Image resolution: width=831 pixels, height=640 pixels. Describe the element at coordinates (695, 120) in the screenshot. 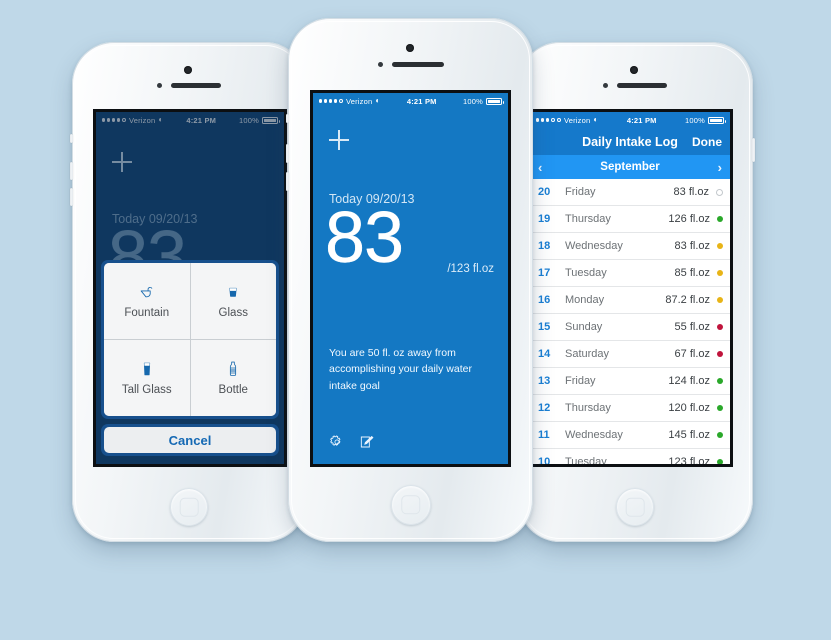

I see `battery-percent-label: 100%` at that location.